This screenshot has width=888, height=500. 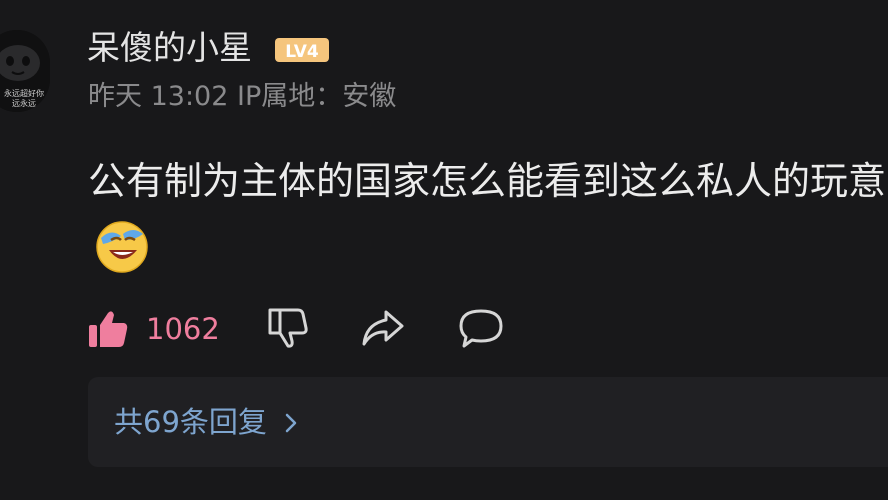 I want to click on username: 呆傻的小星, so click(x=169, y=48).